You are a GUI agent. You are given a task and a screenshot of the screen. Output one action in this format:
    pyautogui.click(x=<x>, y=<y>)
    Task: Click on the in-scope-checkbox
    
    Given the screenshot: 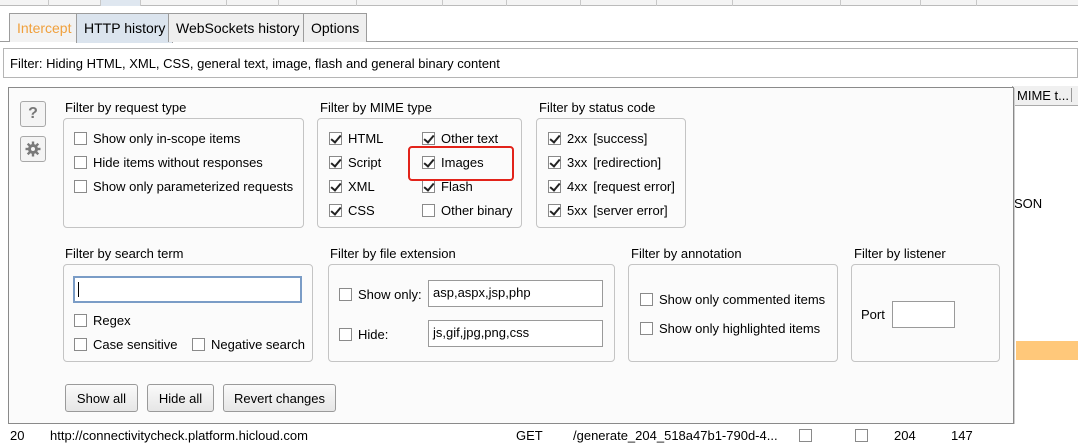 What is the action you would take?
    pyautogui.click(x=80, y=138)
    